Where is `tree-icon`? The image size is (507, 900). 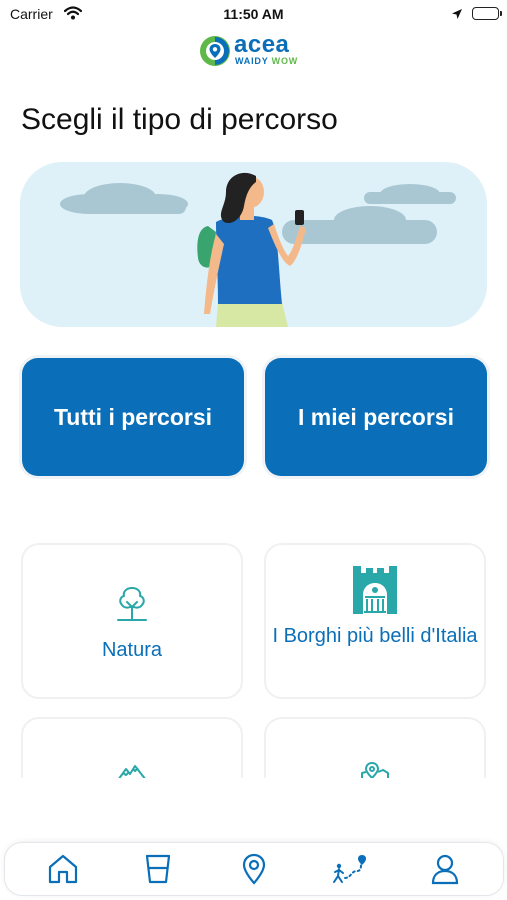 tree-icon is located at coordinates (132, 604).